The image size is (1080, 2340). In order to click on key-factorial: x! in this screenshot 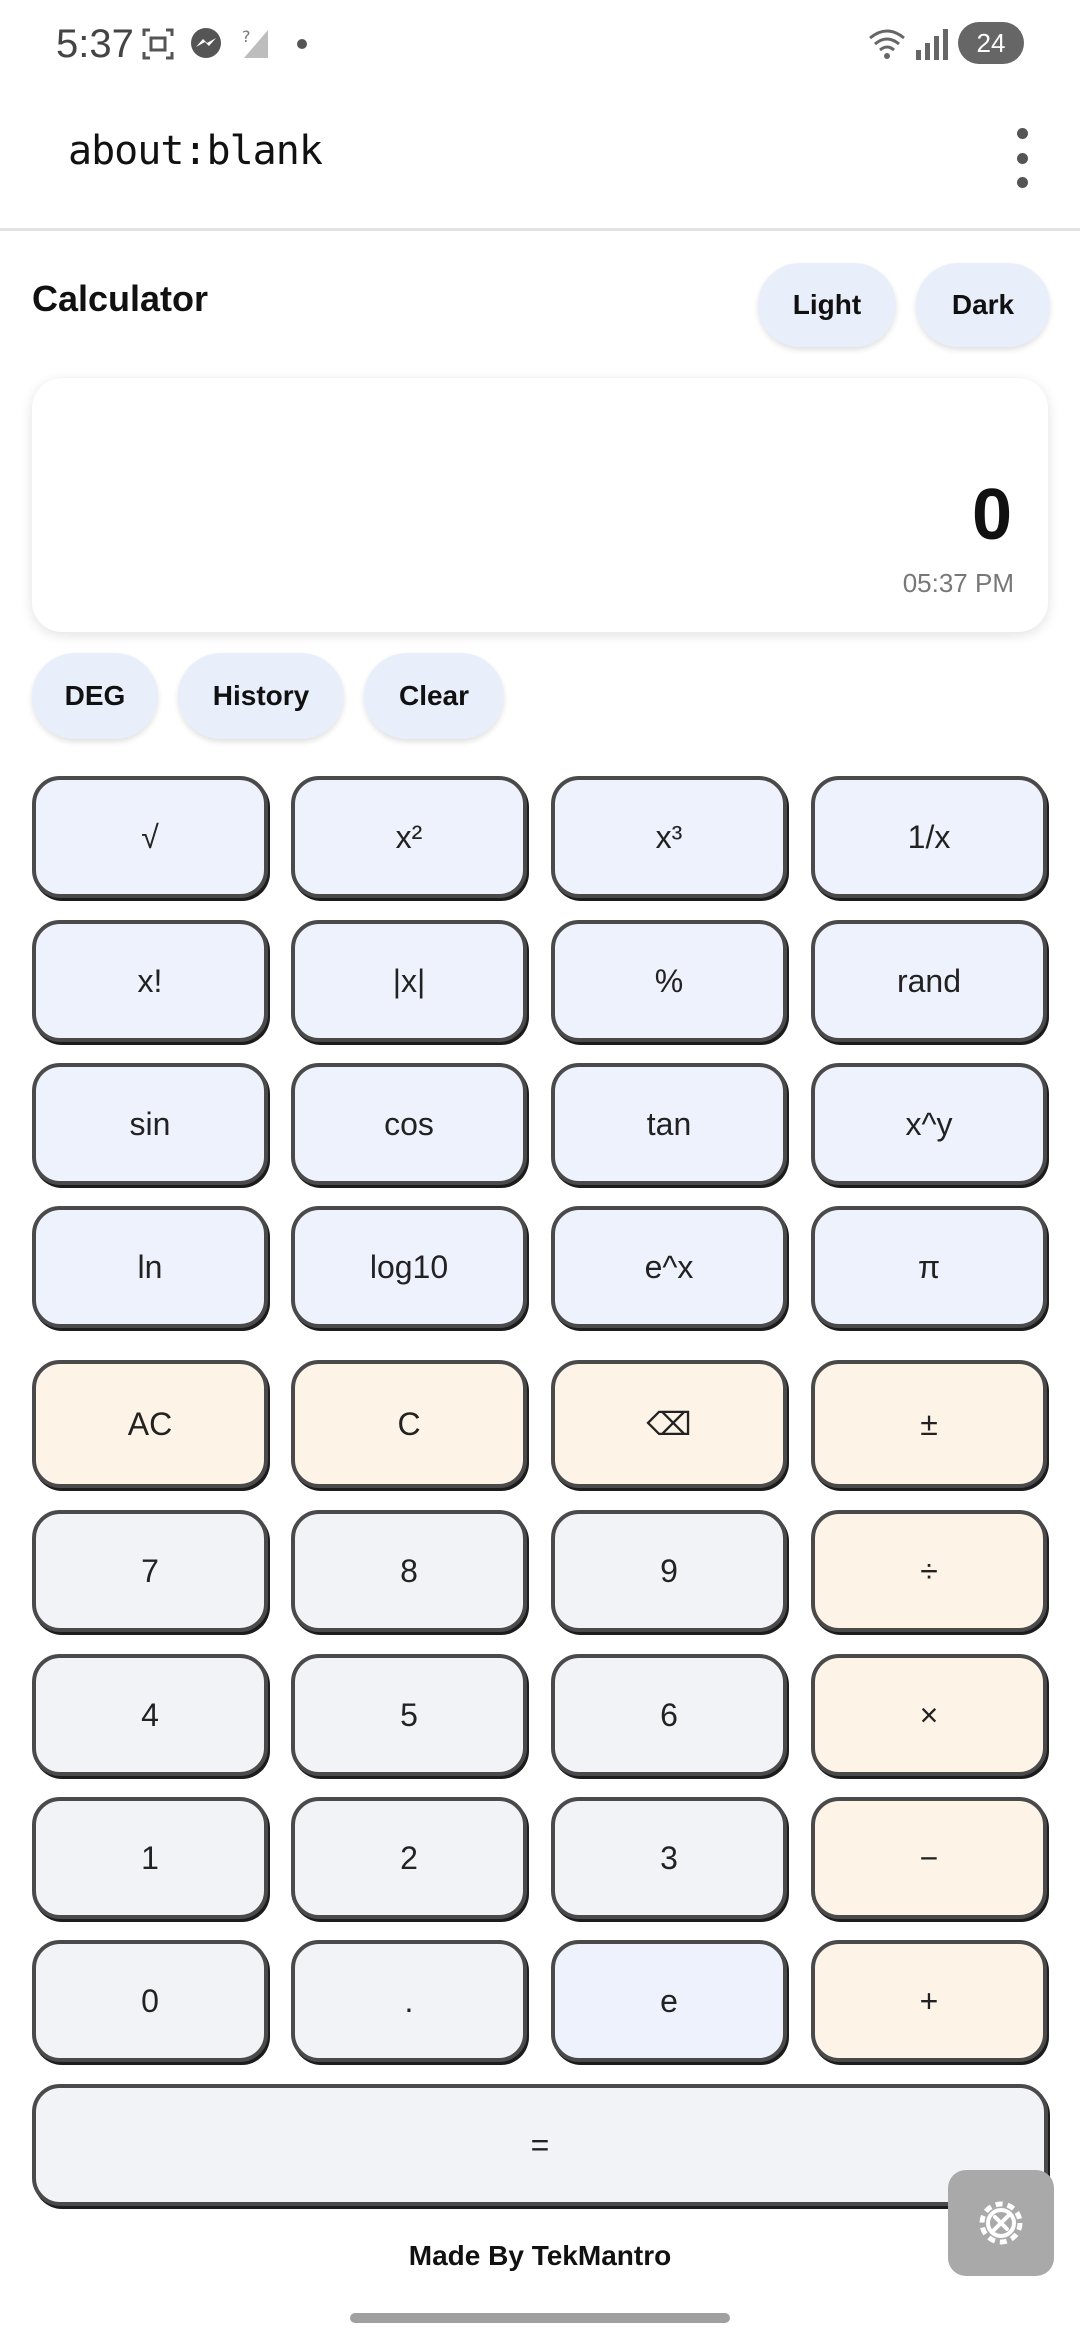, I will do `click(150, 981)`.